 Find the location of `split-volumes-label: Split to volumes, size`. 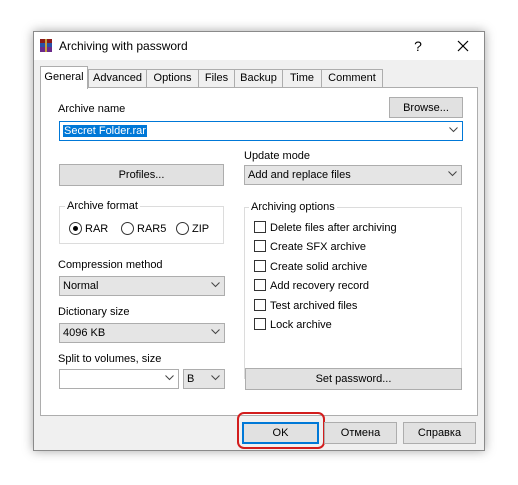

split-volumes-label: Split to volumes, size is located at coordinates (110, 359).